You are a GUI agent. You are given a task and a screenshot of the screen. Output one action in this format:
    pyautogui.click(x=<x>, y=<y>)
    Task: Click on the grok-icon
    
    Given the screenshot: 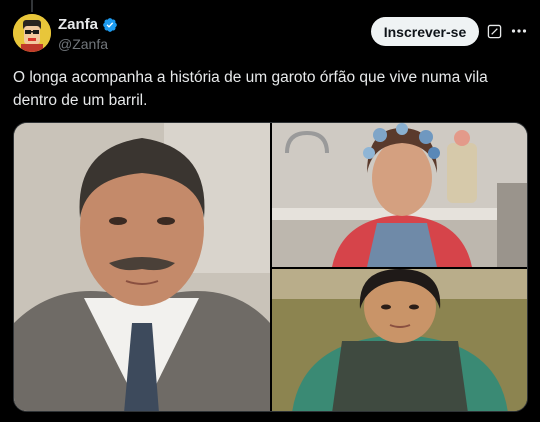 What is the action you would take?
    pyautogui.click(x=494, y=31)
    